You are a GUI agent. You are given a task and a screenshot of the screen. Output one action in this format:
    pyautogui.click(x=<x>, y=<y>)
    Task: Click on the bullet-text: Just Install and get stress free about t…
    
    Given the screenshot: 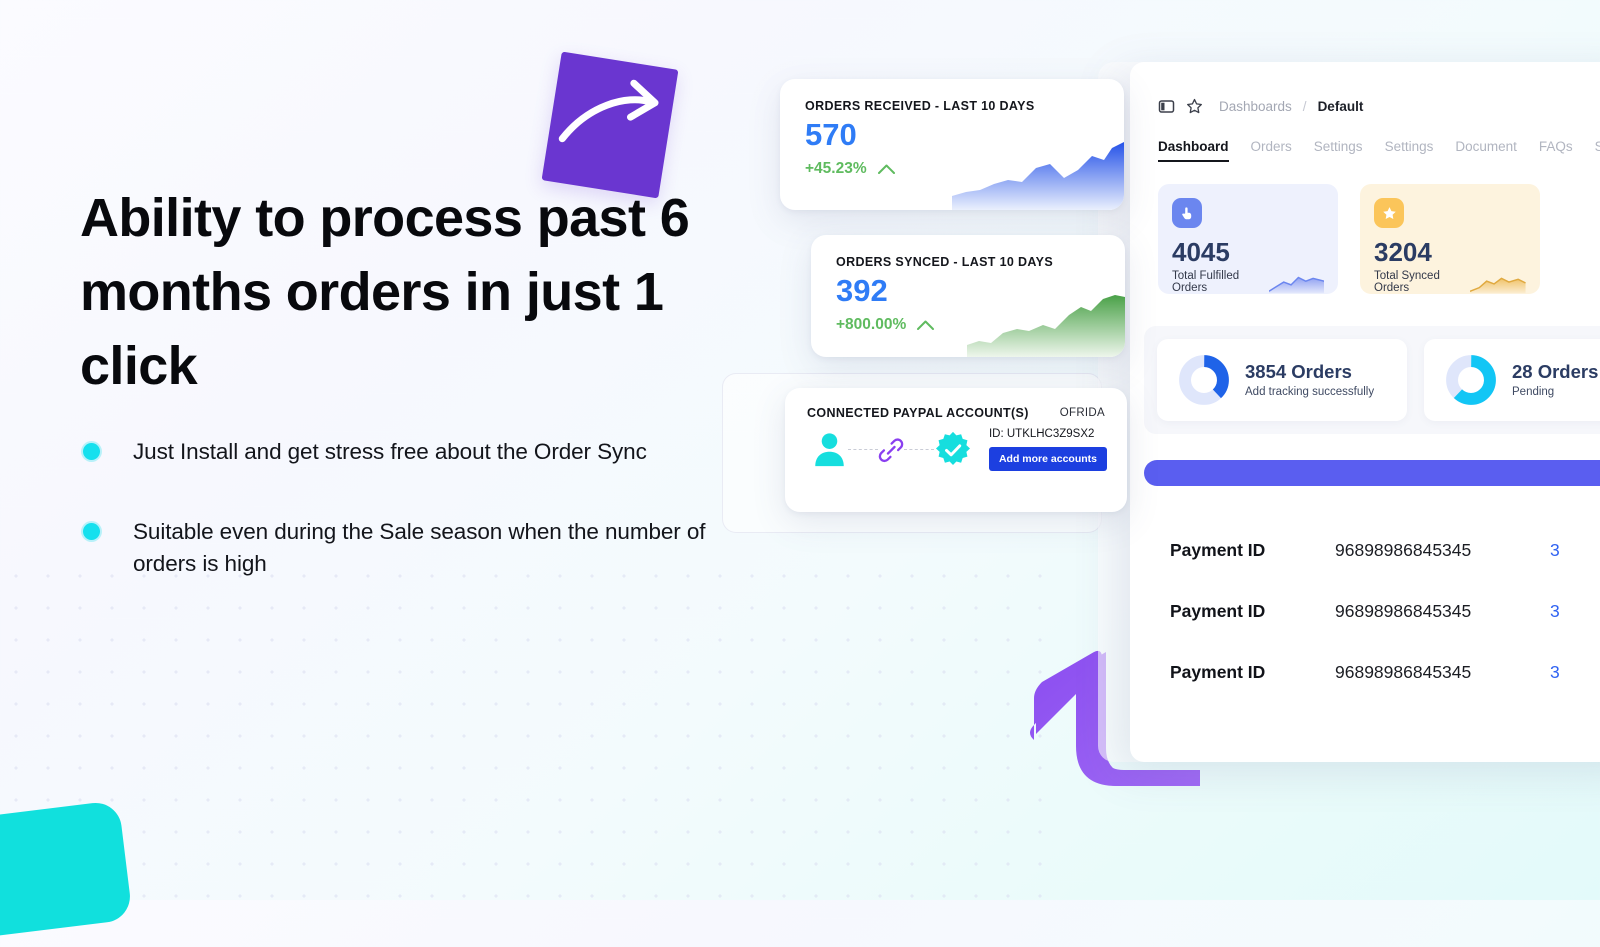 What is the action you would take?
    pyautogui.click(x=390, y=451)
    